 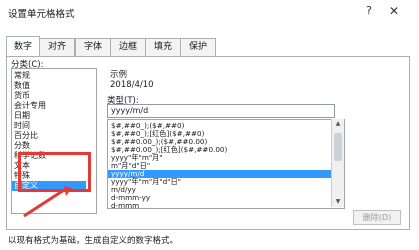 I want to click on scroll-up-arrow-icon: ▲, so click(x=338, y=124).